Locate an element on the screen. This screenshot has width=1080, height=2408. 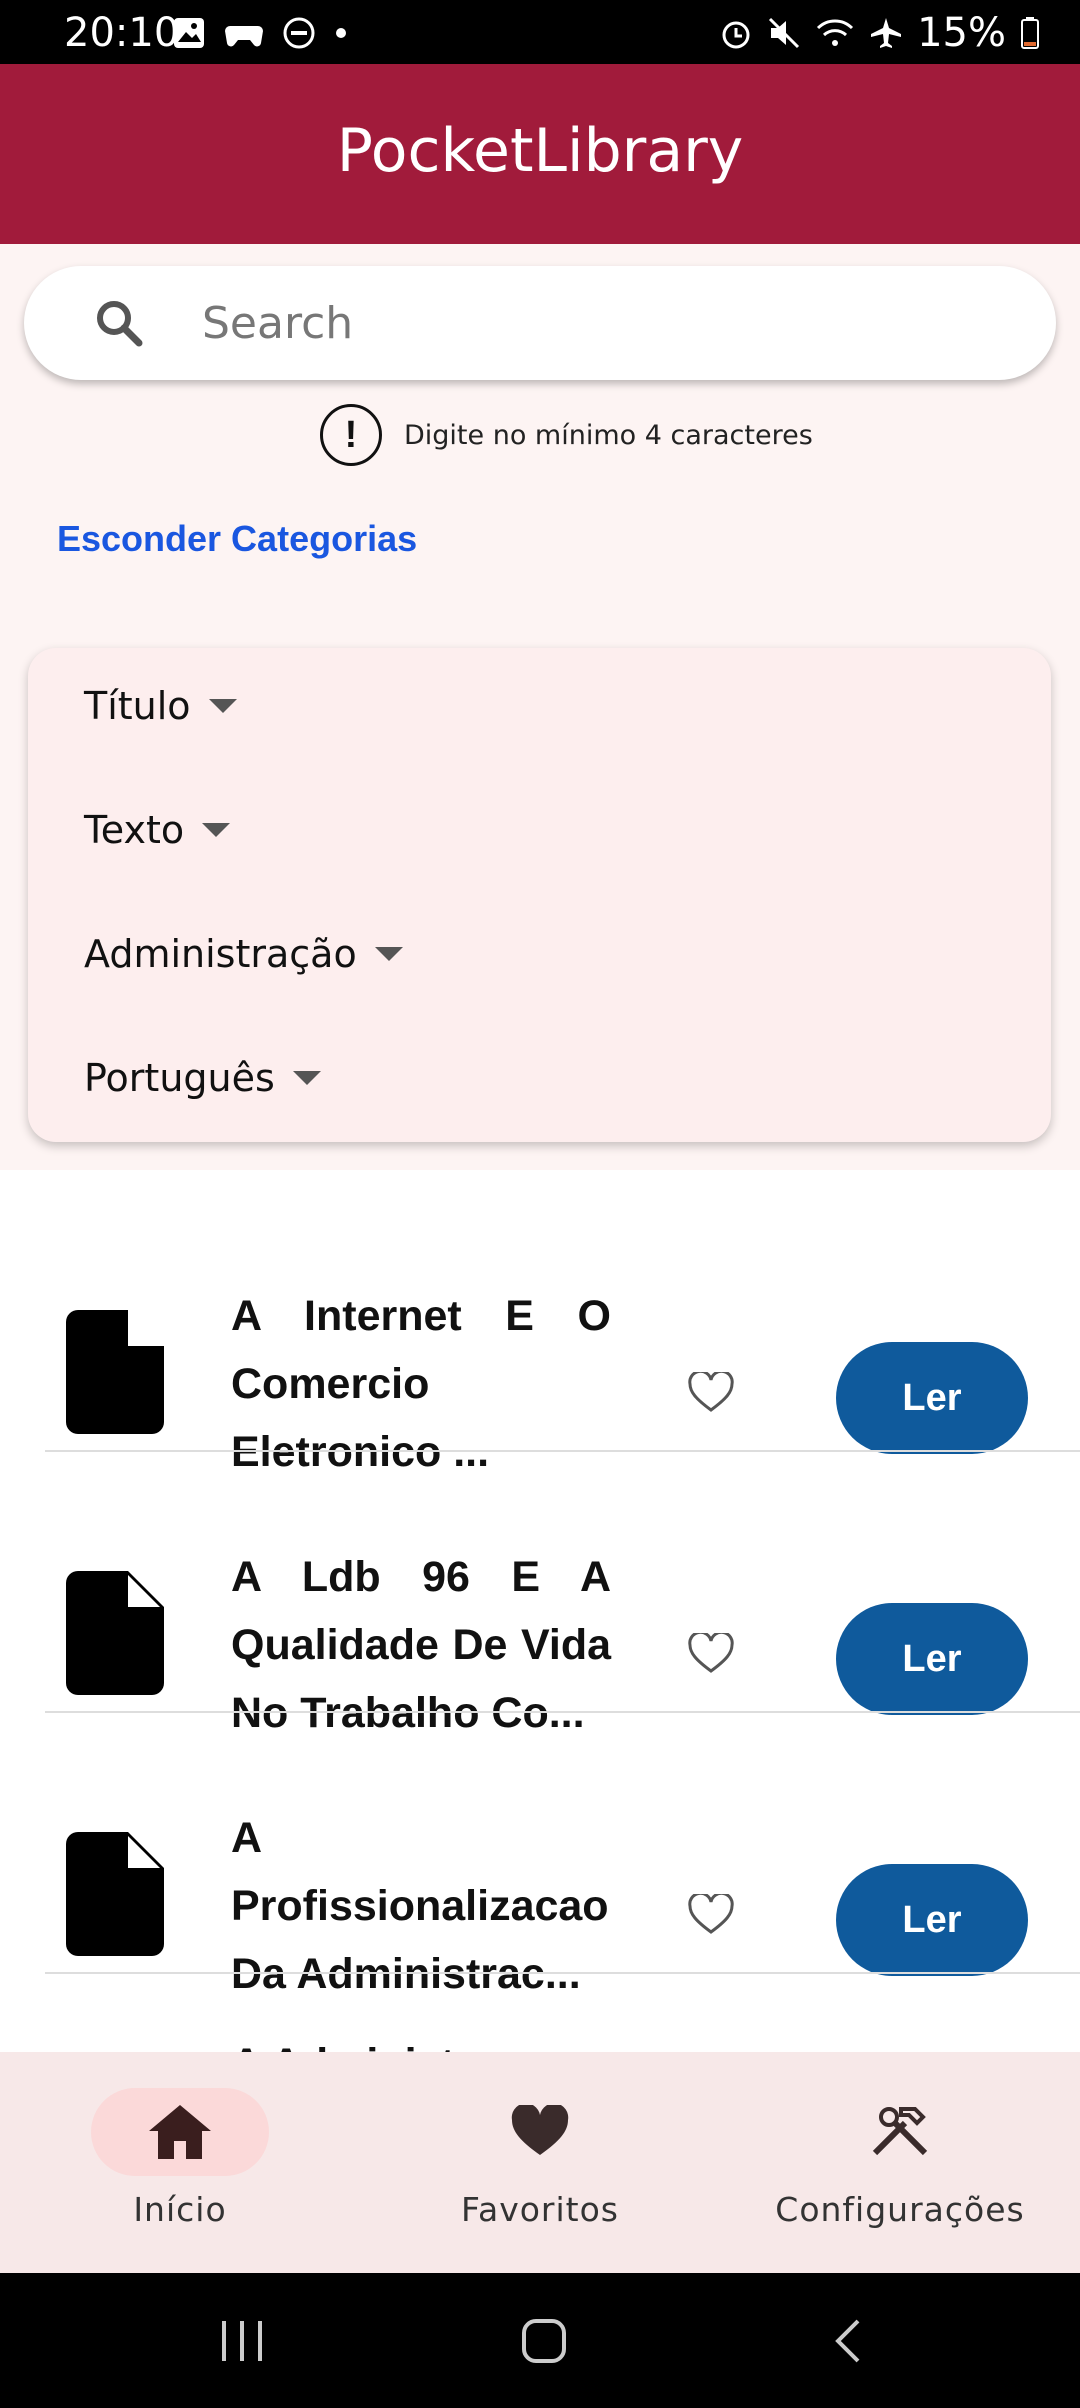
hide-categories-link: Esconder Categorias is located at coordinates (237, 539).